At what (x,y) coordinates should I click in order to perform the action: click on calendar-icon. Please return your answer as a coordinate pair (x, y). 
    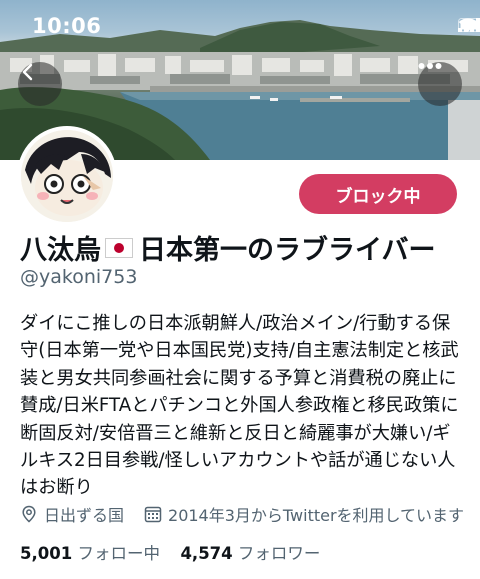
    Looking at the image, I should click on (153, 514).